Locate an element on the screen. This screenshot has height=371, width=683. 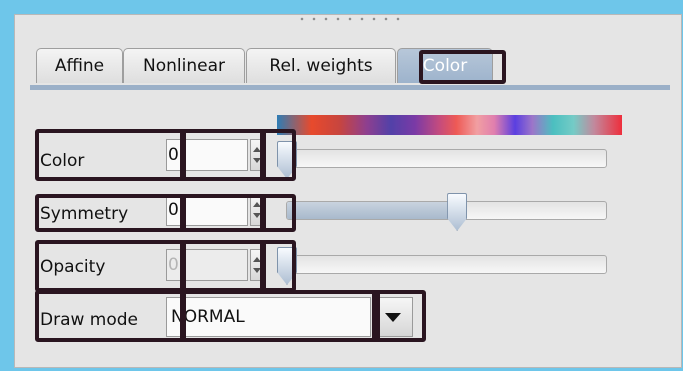
tab-rel-weights-label: Rel. weights is located at coordinates (321, 66).